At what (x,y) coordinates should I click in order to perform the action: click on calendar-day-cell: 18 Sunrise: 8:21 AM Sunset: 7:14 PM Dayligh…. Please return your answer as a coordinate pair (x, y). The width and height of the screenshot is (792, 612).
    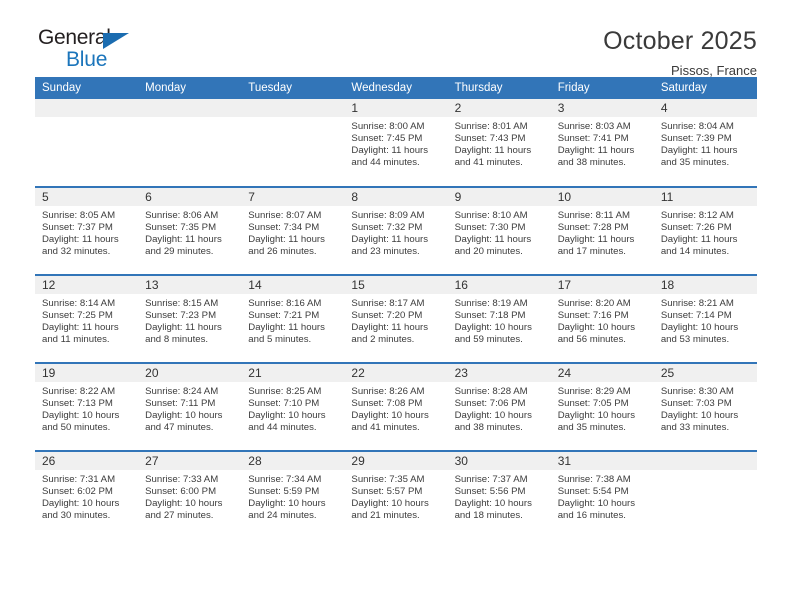
    Looking at the image, I should click on (705, 318).